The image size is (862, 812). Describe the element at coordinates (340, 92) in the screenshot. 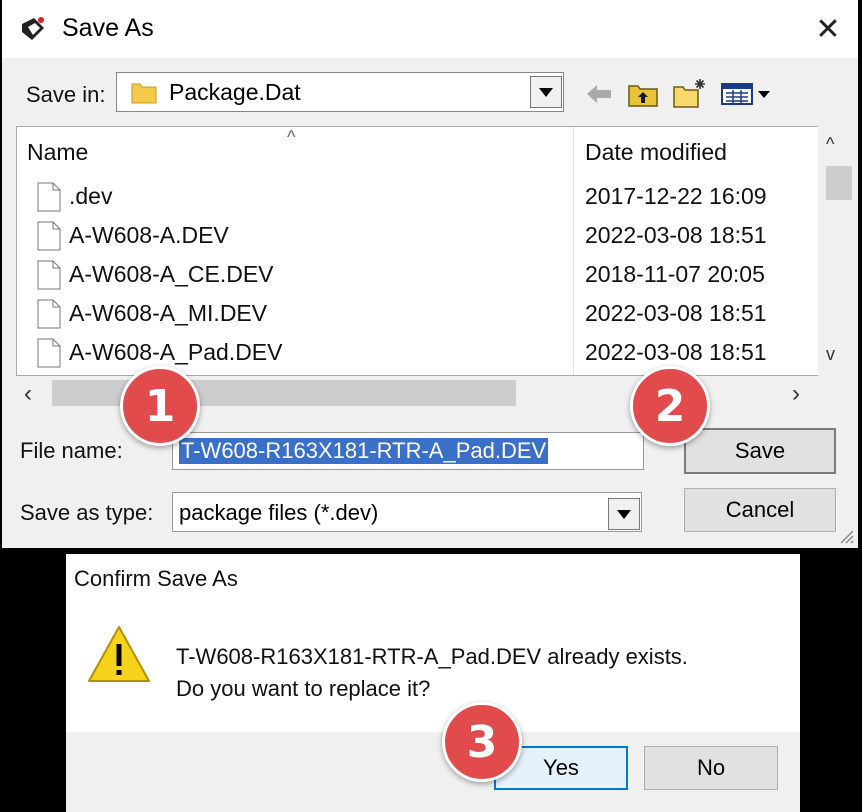

I see `save-in-dropdown: Package.Dat` at that location.